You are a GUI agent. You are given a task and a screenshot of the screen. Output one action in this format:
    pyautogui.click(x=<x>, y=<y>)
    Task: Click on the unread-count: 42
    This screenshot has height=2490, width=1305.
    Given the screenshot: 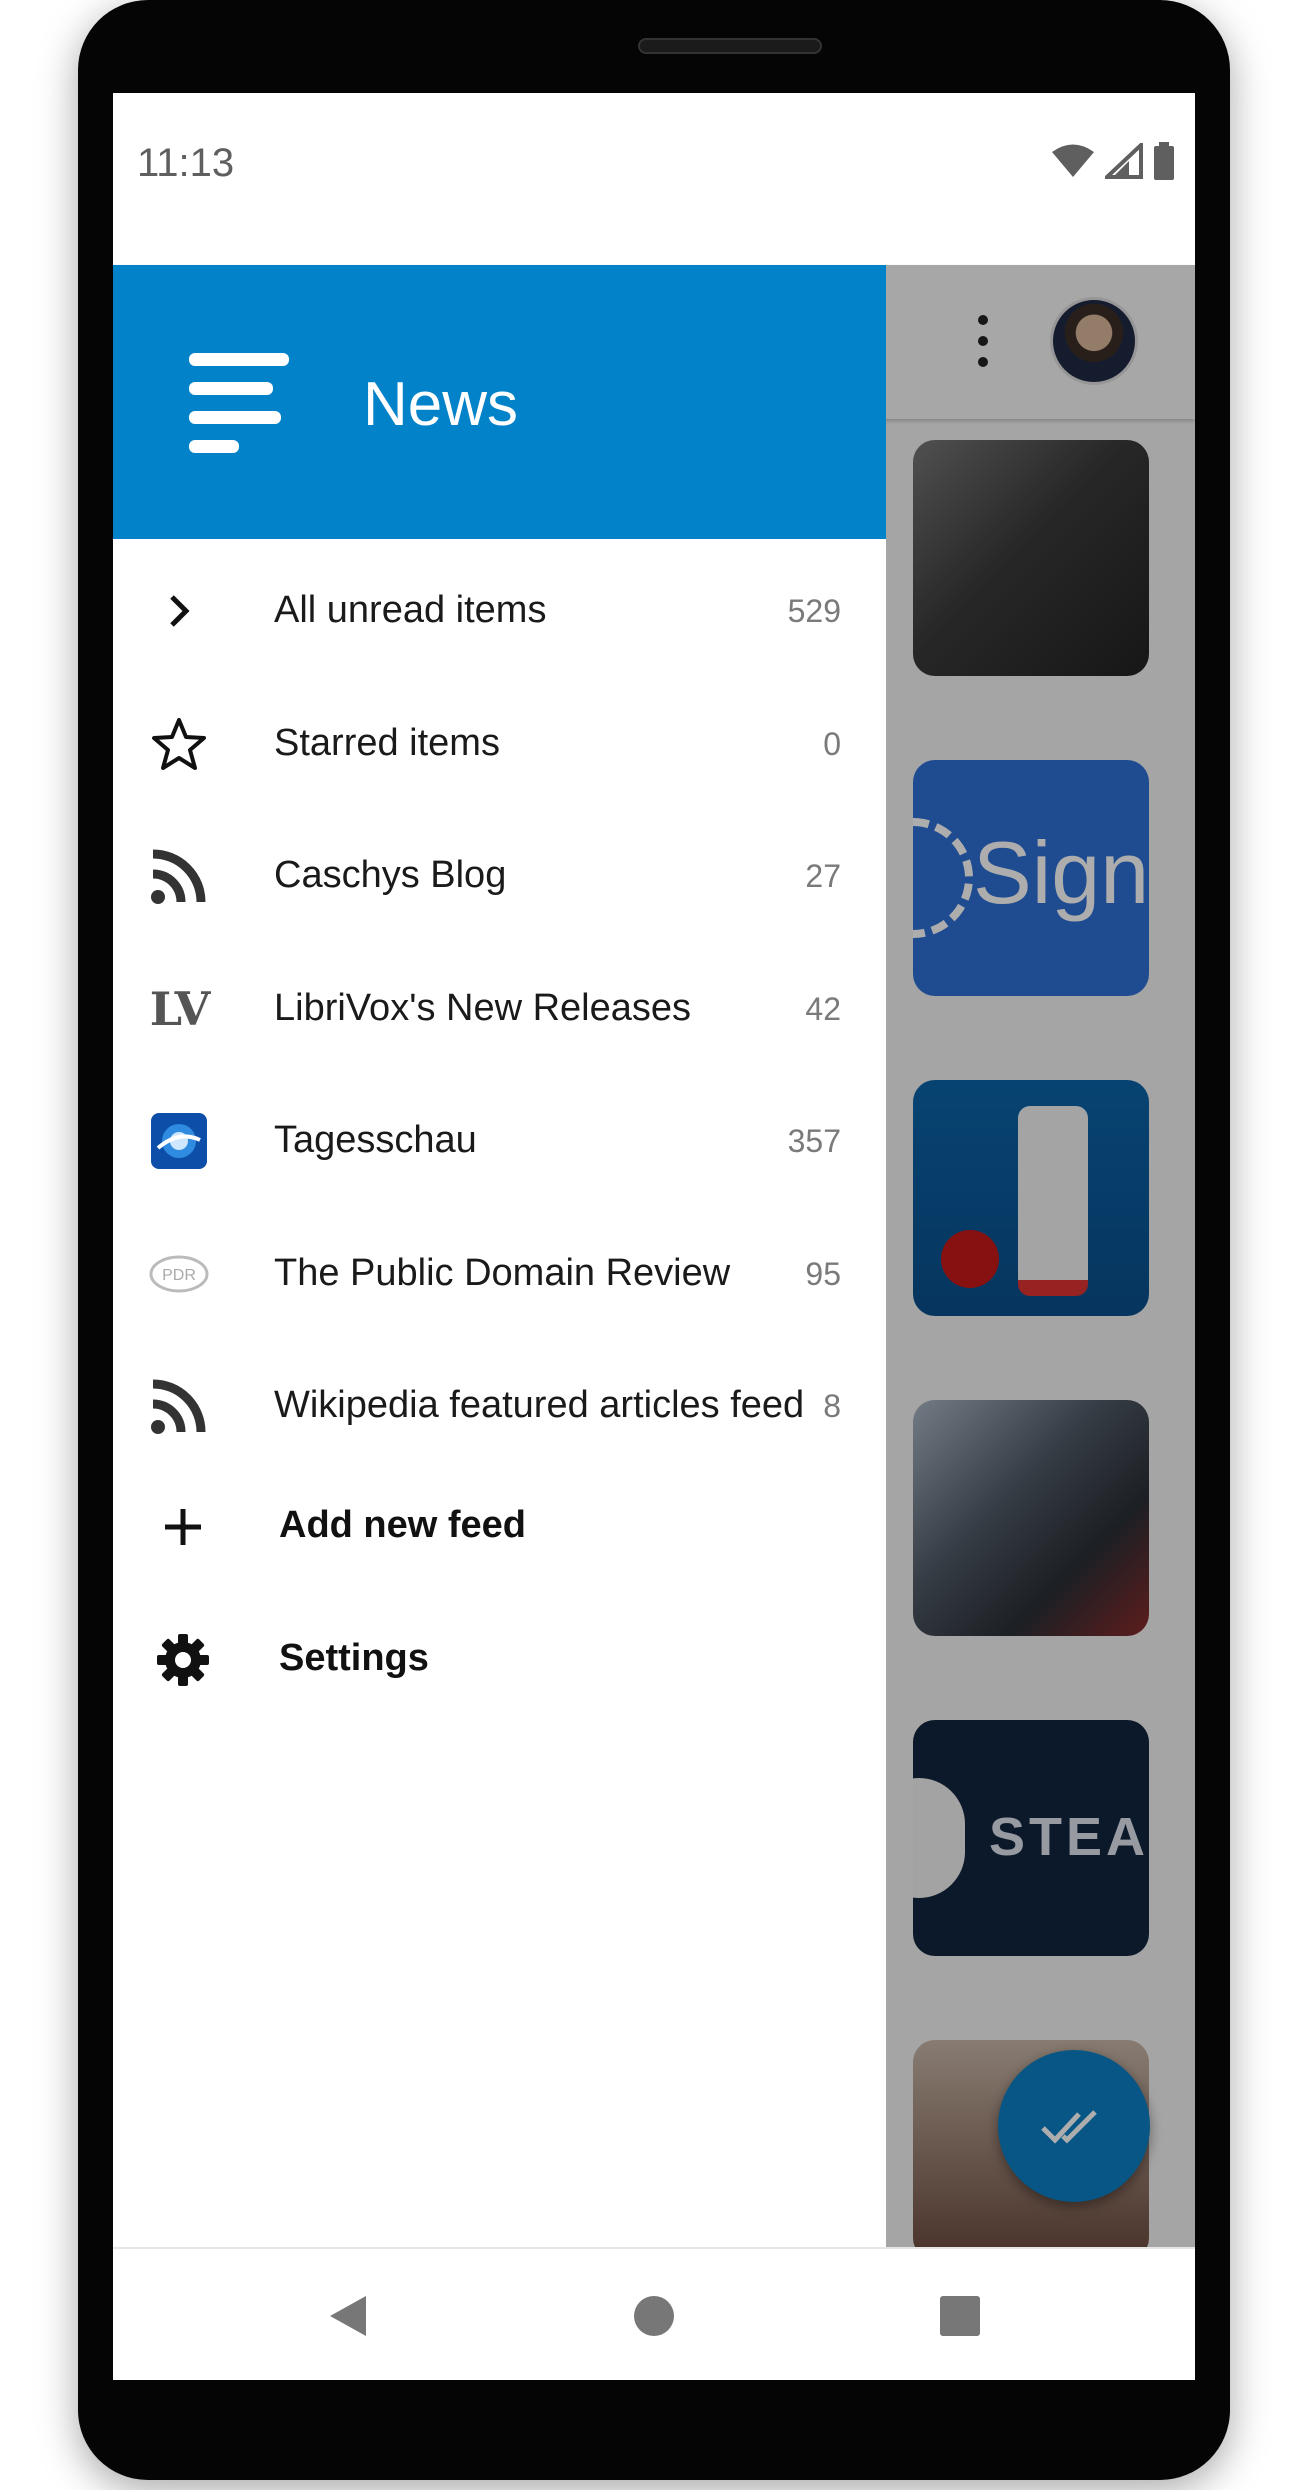 What is the action you would take?
    pyautogui.click(x=823, y=1008)
    